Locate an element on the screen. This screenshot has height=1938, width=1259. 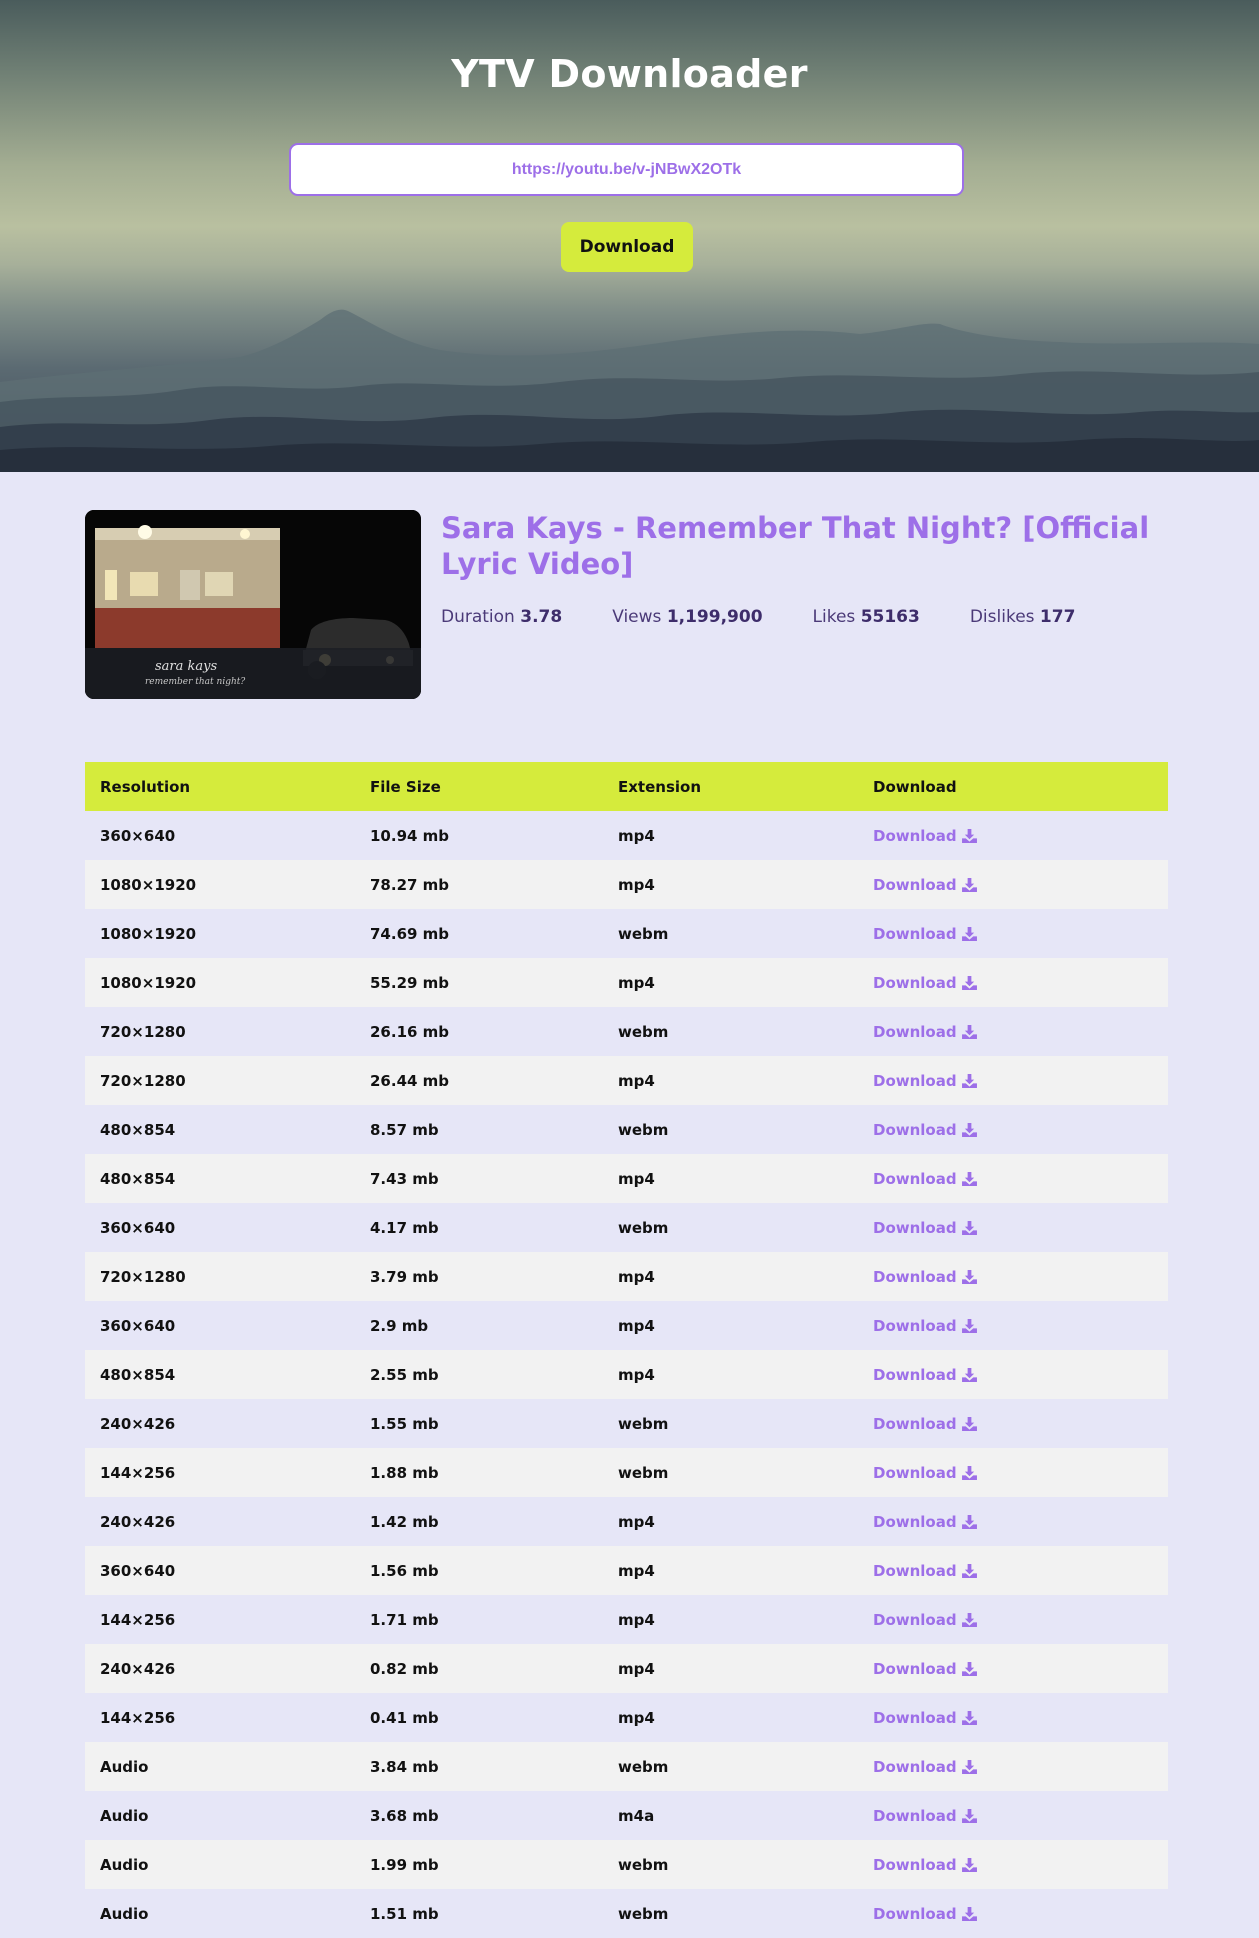
table-row: 240×426 1.55 mb webm Download is located at coordinates (626, 1423).